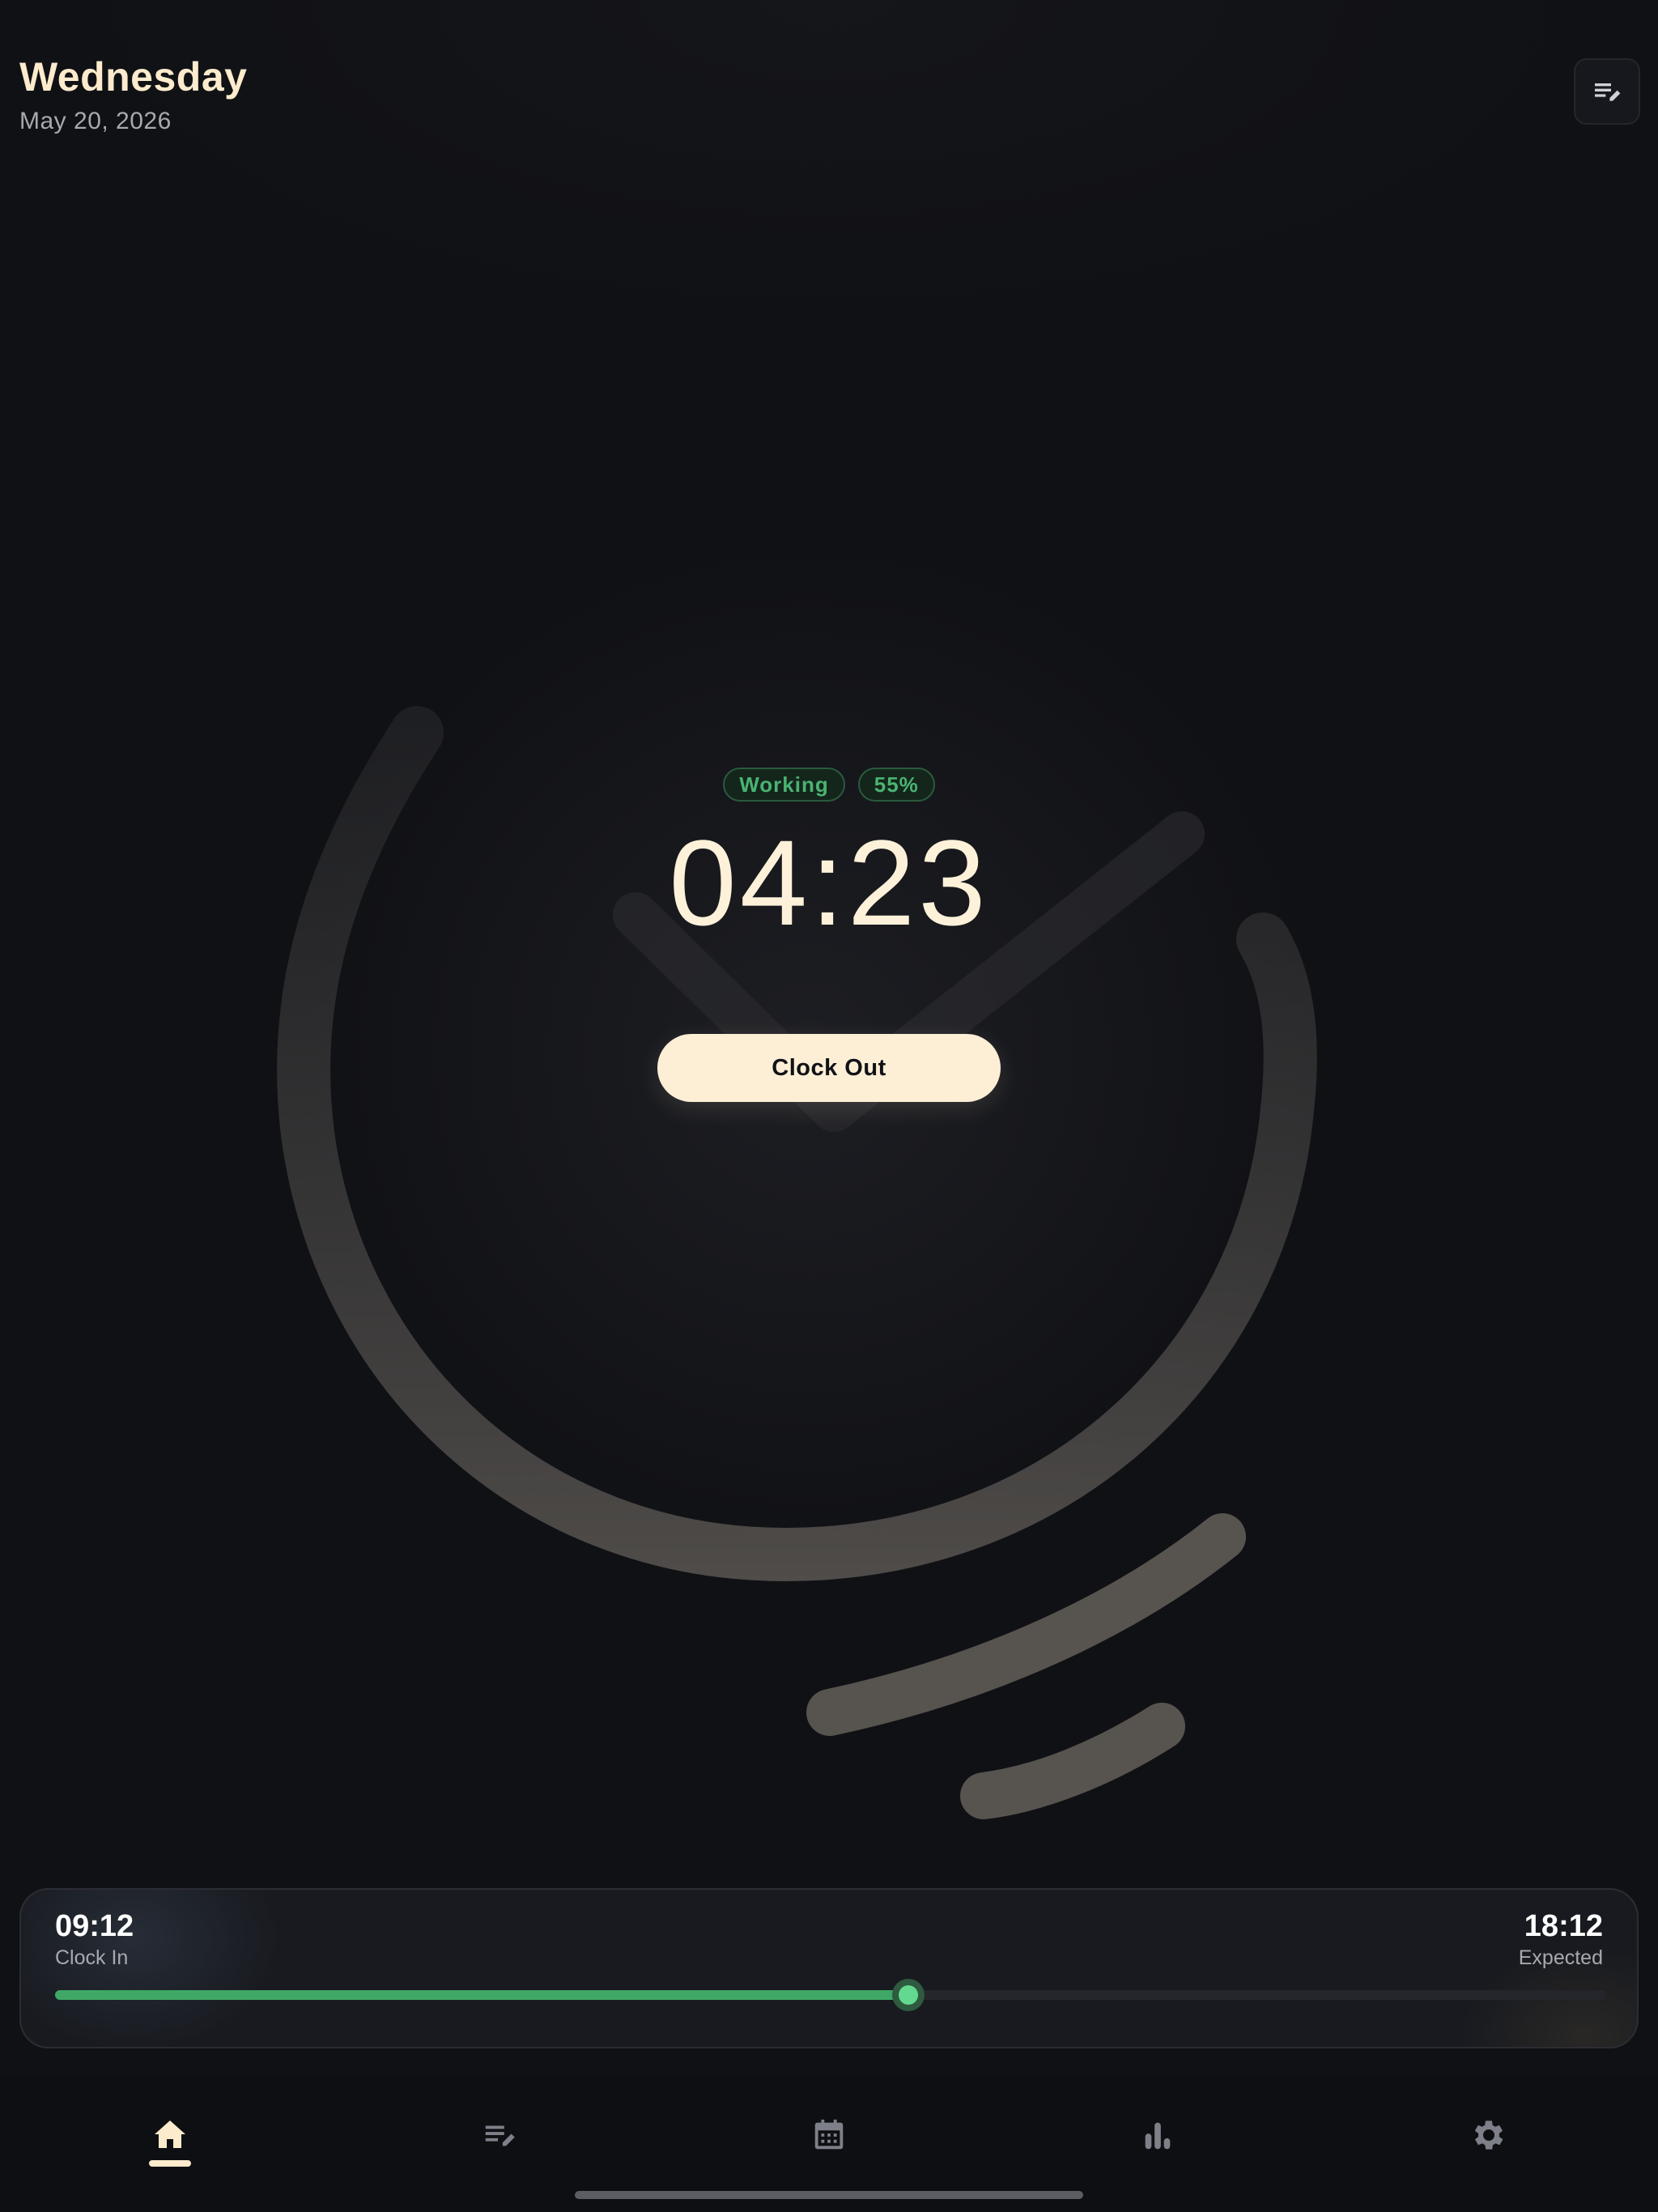  I want to click on shift-progress-fill, so click(481, 1995).